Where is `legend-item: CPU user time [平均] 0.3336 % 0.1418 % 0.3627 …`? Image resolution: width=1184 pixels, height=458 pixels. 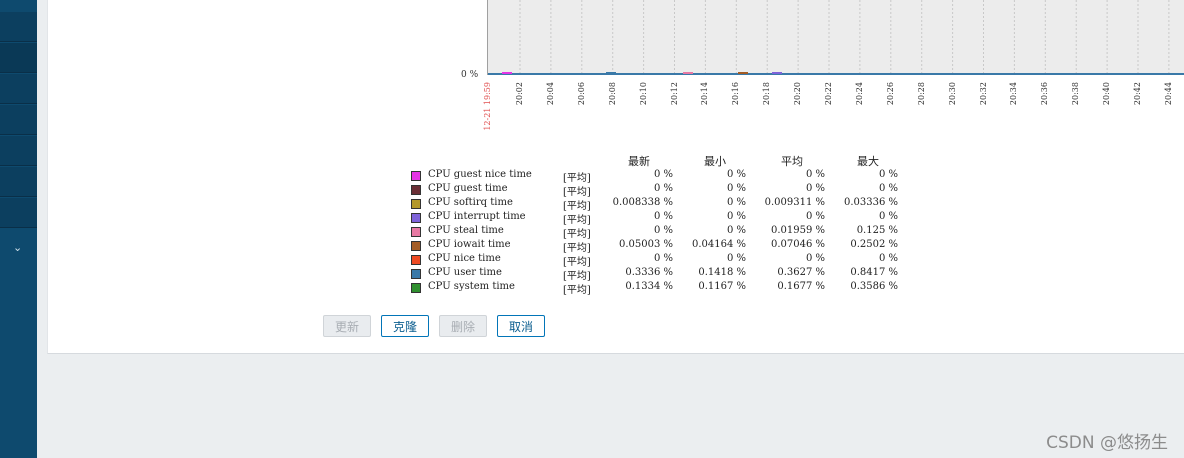
legend-item: CPU user time [平均] 0.3336 % 0.1418 % 0.3627 … is located at coordinates (661, 274).